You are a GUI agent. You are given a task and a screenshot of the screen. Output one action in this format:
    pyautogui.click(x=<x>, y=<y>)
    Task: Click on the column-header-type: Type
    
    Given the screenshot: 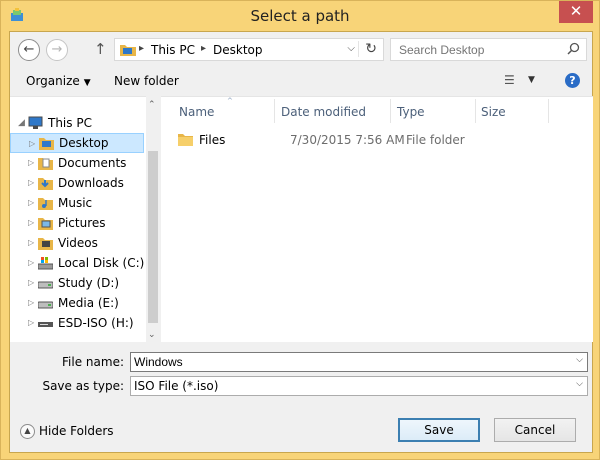 What is the action you would take?
    pyautogui.click(x=411, y=112)
    